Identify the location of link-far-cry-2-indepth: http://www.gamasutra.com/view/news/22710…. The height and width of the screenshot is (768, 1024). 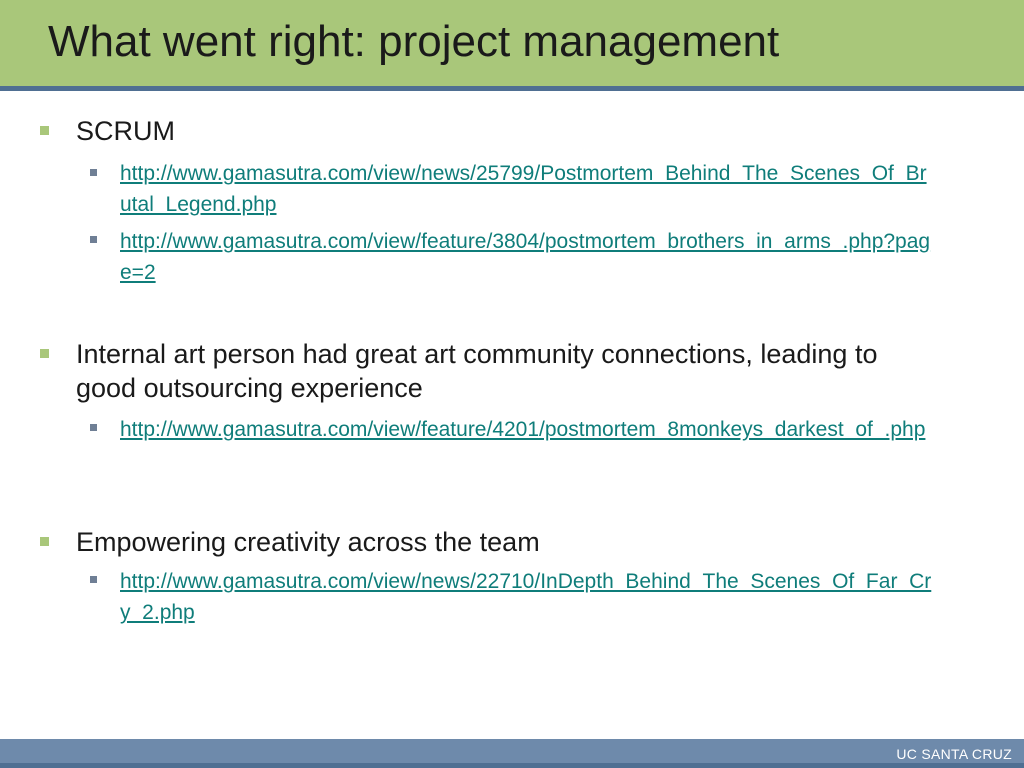
(526, 597).